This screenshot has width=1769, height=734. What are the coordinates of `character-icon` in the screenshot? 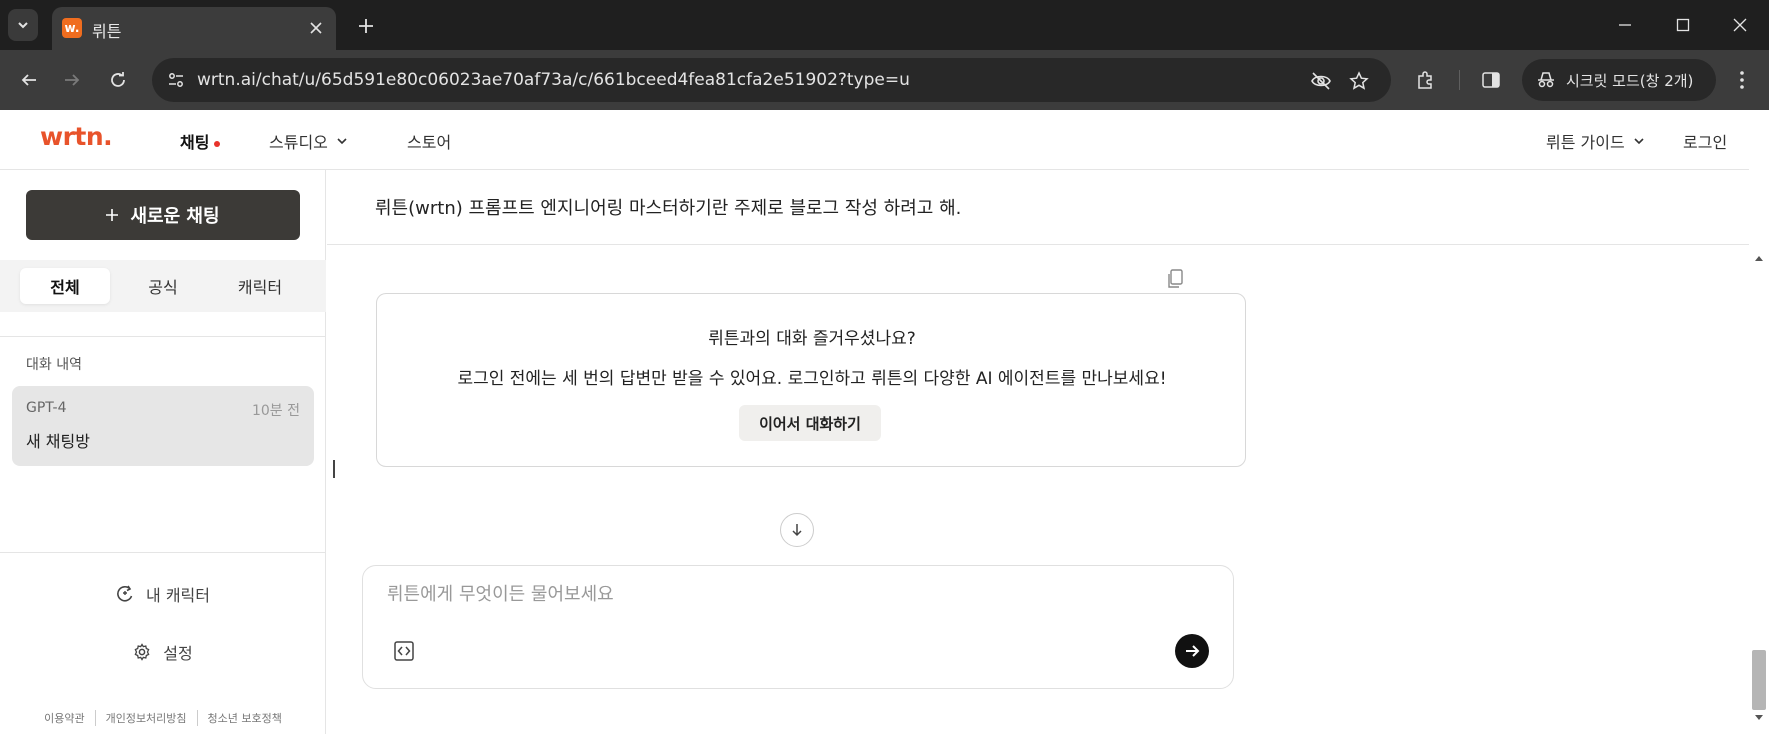 It's located at (125, 593).